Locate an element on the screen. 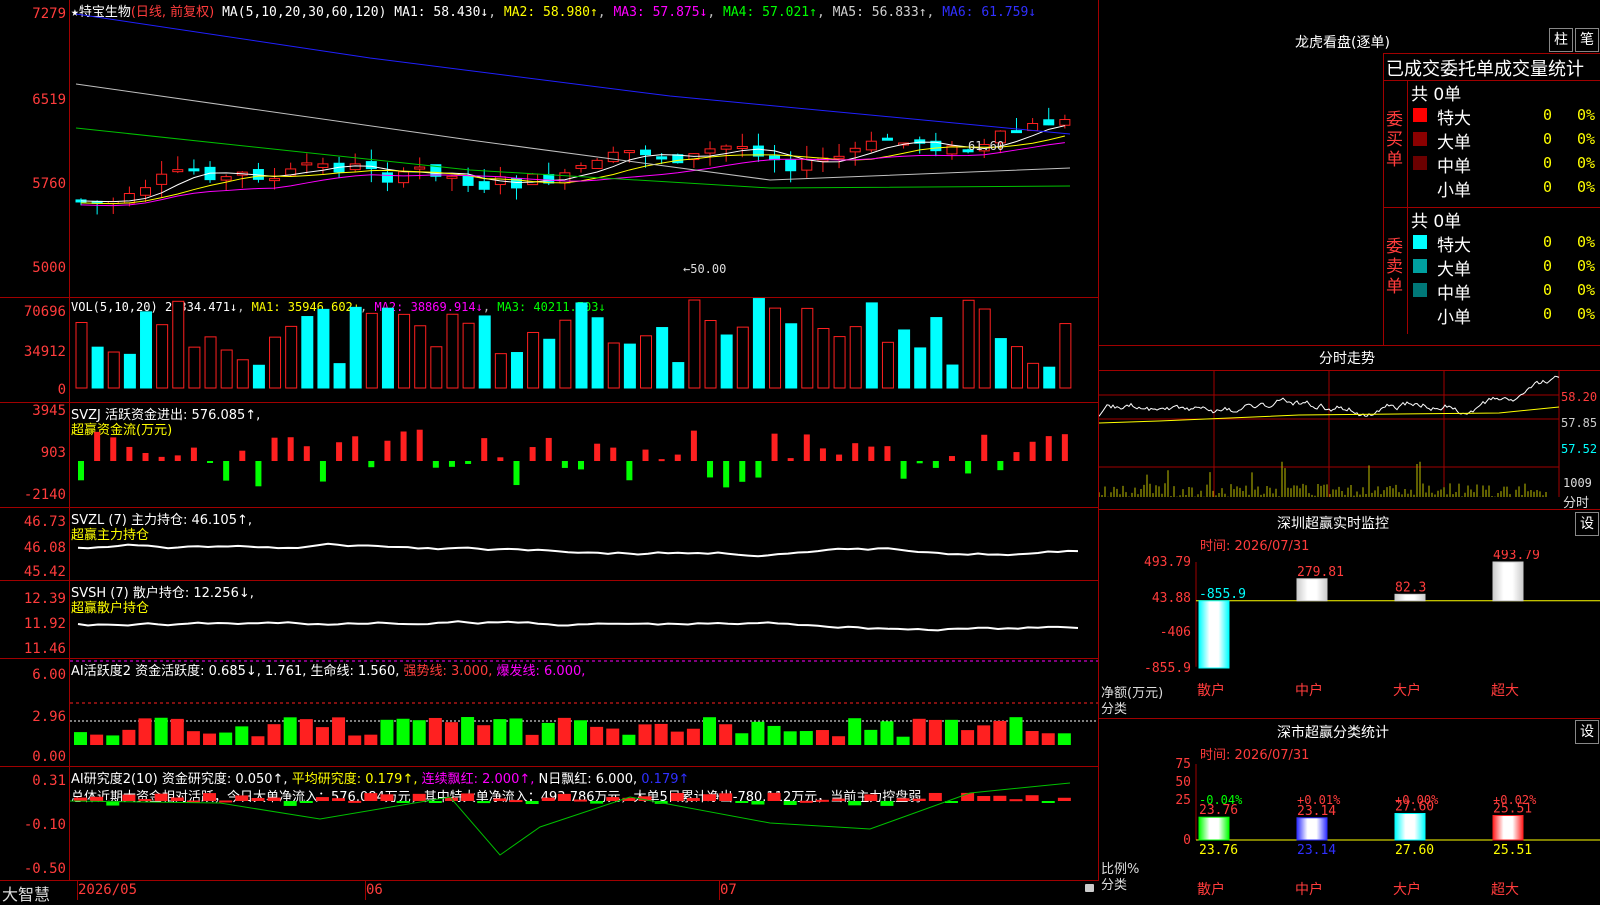 The width and height of the screenshot is (1600, 905). date-tick: 06 is located at coordinates (374, 890).